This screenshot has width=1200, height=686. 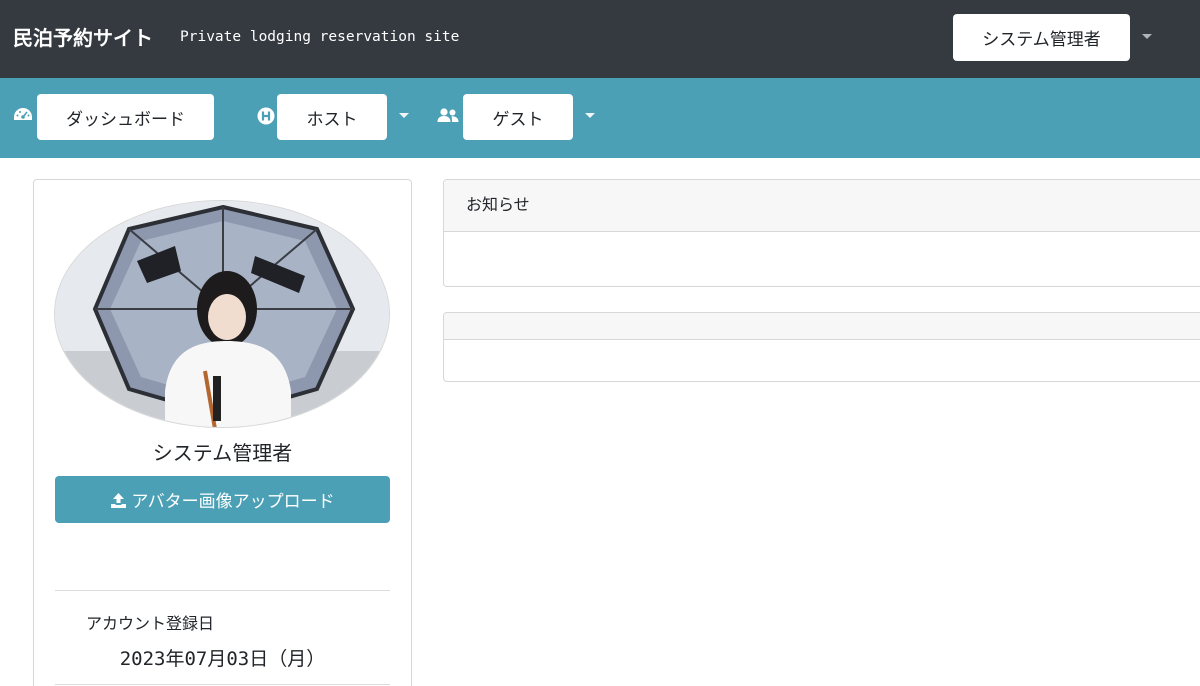 What do you see at coordinates (518, 117) in the screenshot?
I see `nav-guest-button: ゲスト` at bounding box center [518, 117].